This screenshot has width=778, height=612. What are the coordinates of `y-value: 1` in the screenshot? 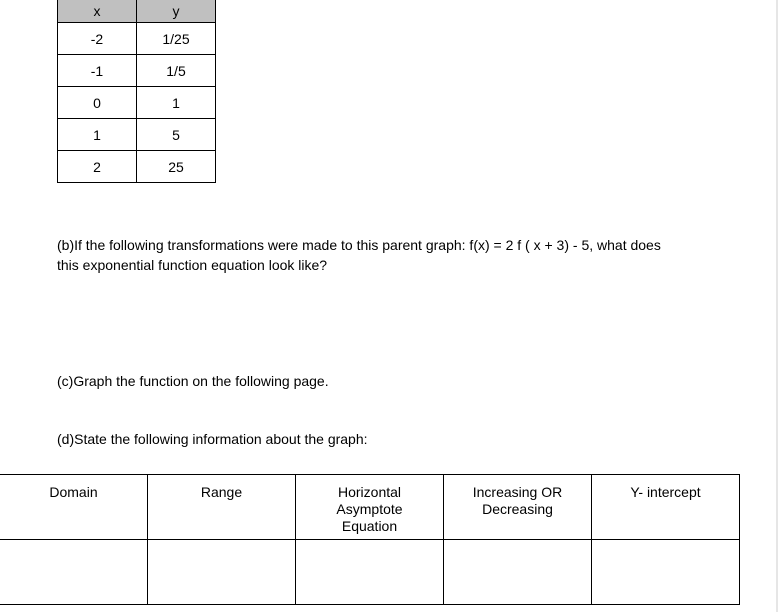 It's located at (176, 102).